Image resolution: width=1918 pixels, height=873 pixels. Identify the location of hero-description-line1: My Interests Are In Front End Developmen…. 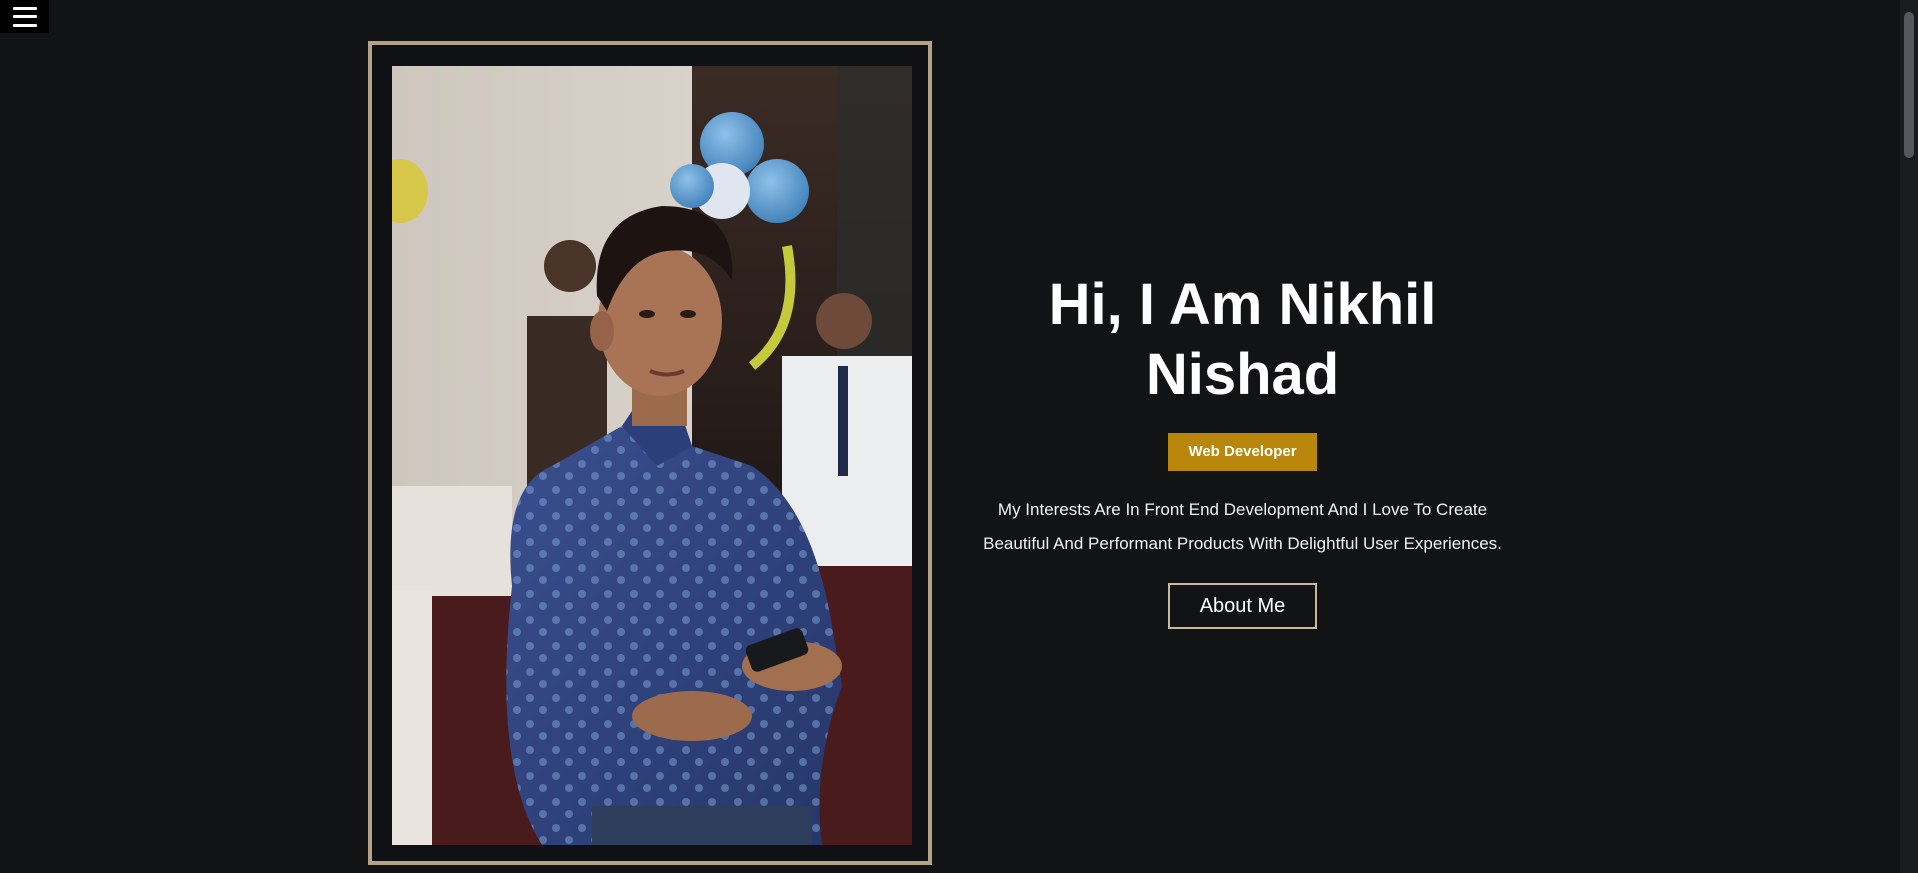
(1242, 509).